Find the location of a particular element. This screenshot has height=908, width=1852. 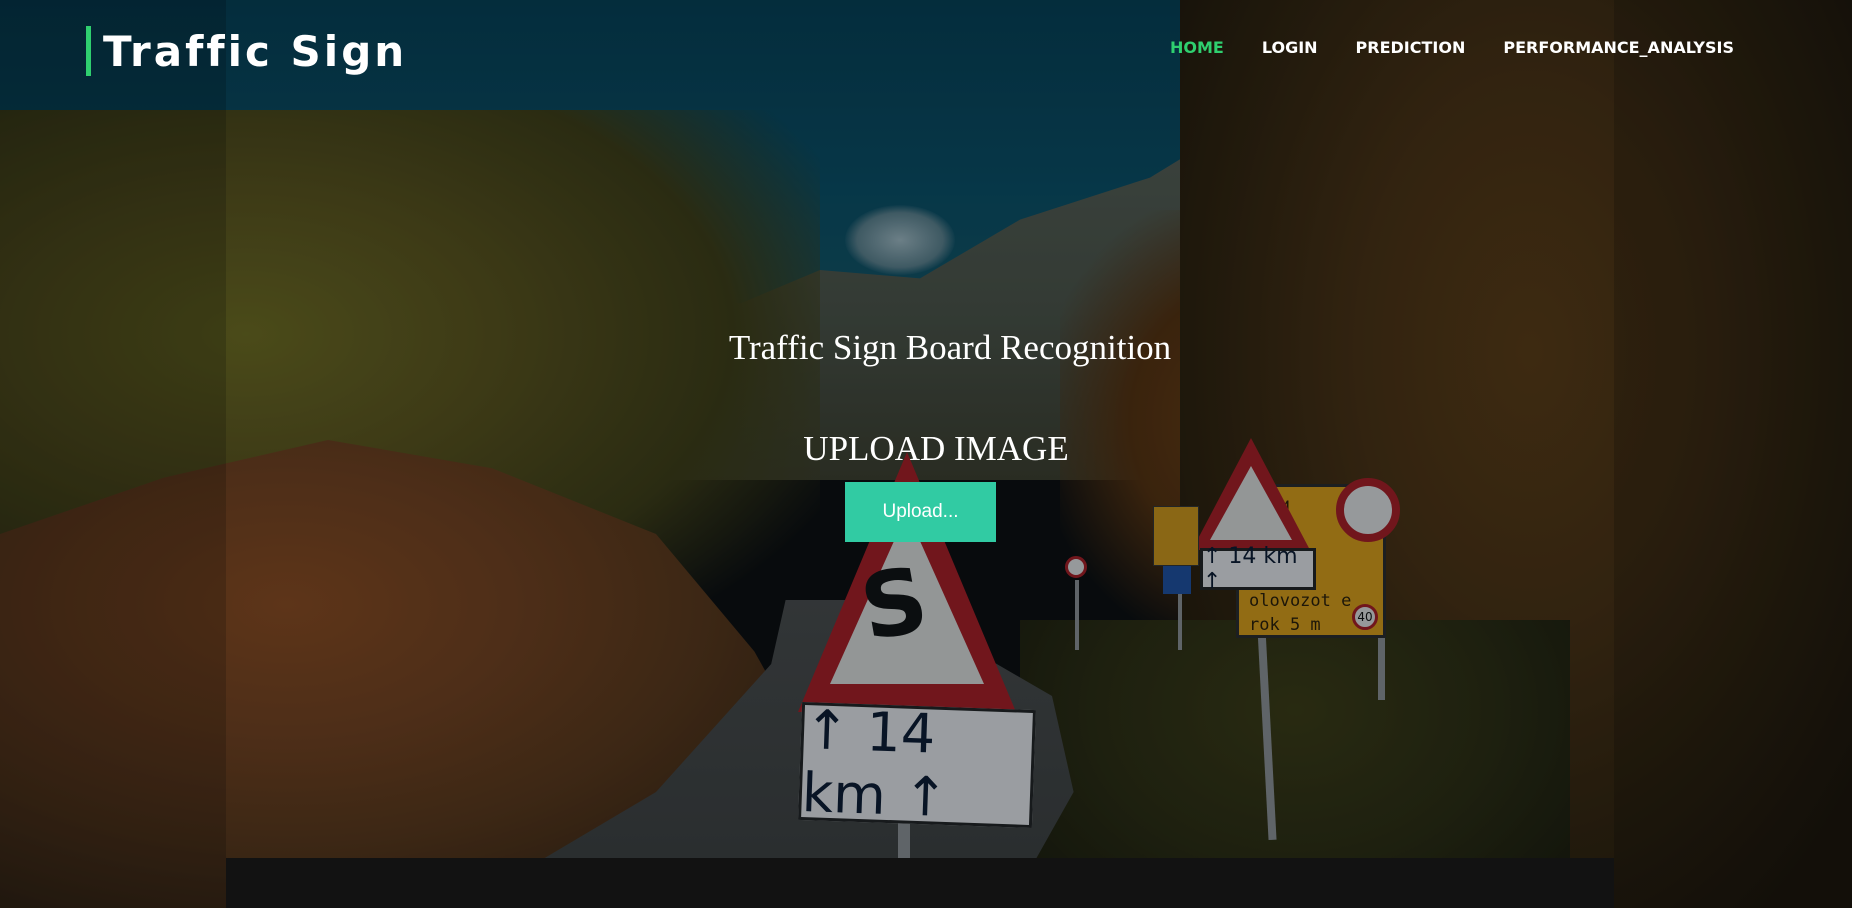

nav-performance-analysis: PERFORMANCE_ANALYSIS is located at coordinates (1618, 47).